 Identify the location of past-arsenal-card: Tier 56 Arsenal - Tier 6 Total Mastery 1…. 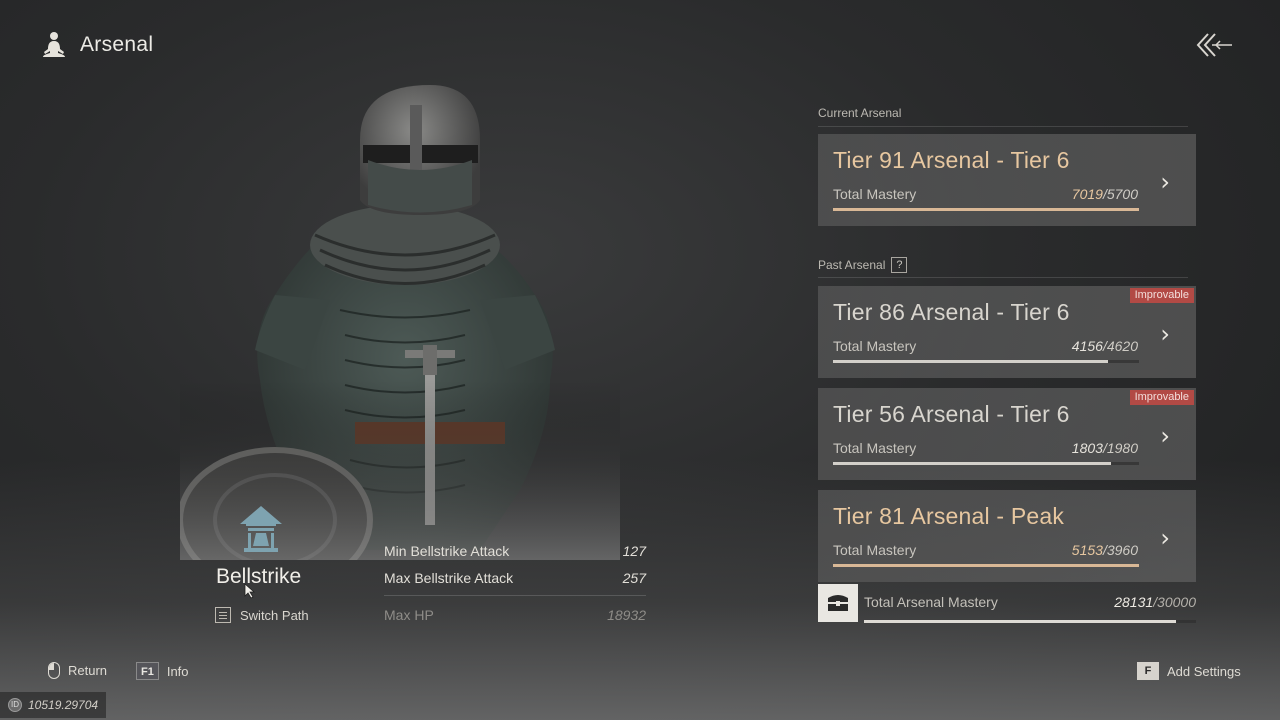
(1007, 434).